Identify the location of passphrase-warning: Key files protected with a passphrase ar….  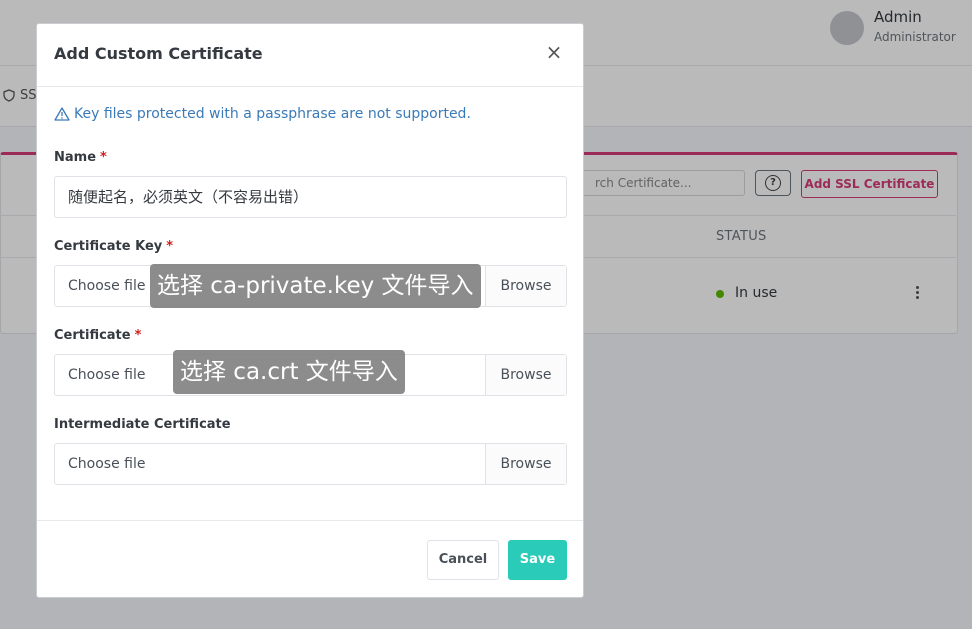
(262, 114).